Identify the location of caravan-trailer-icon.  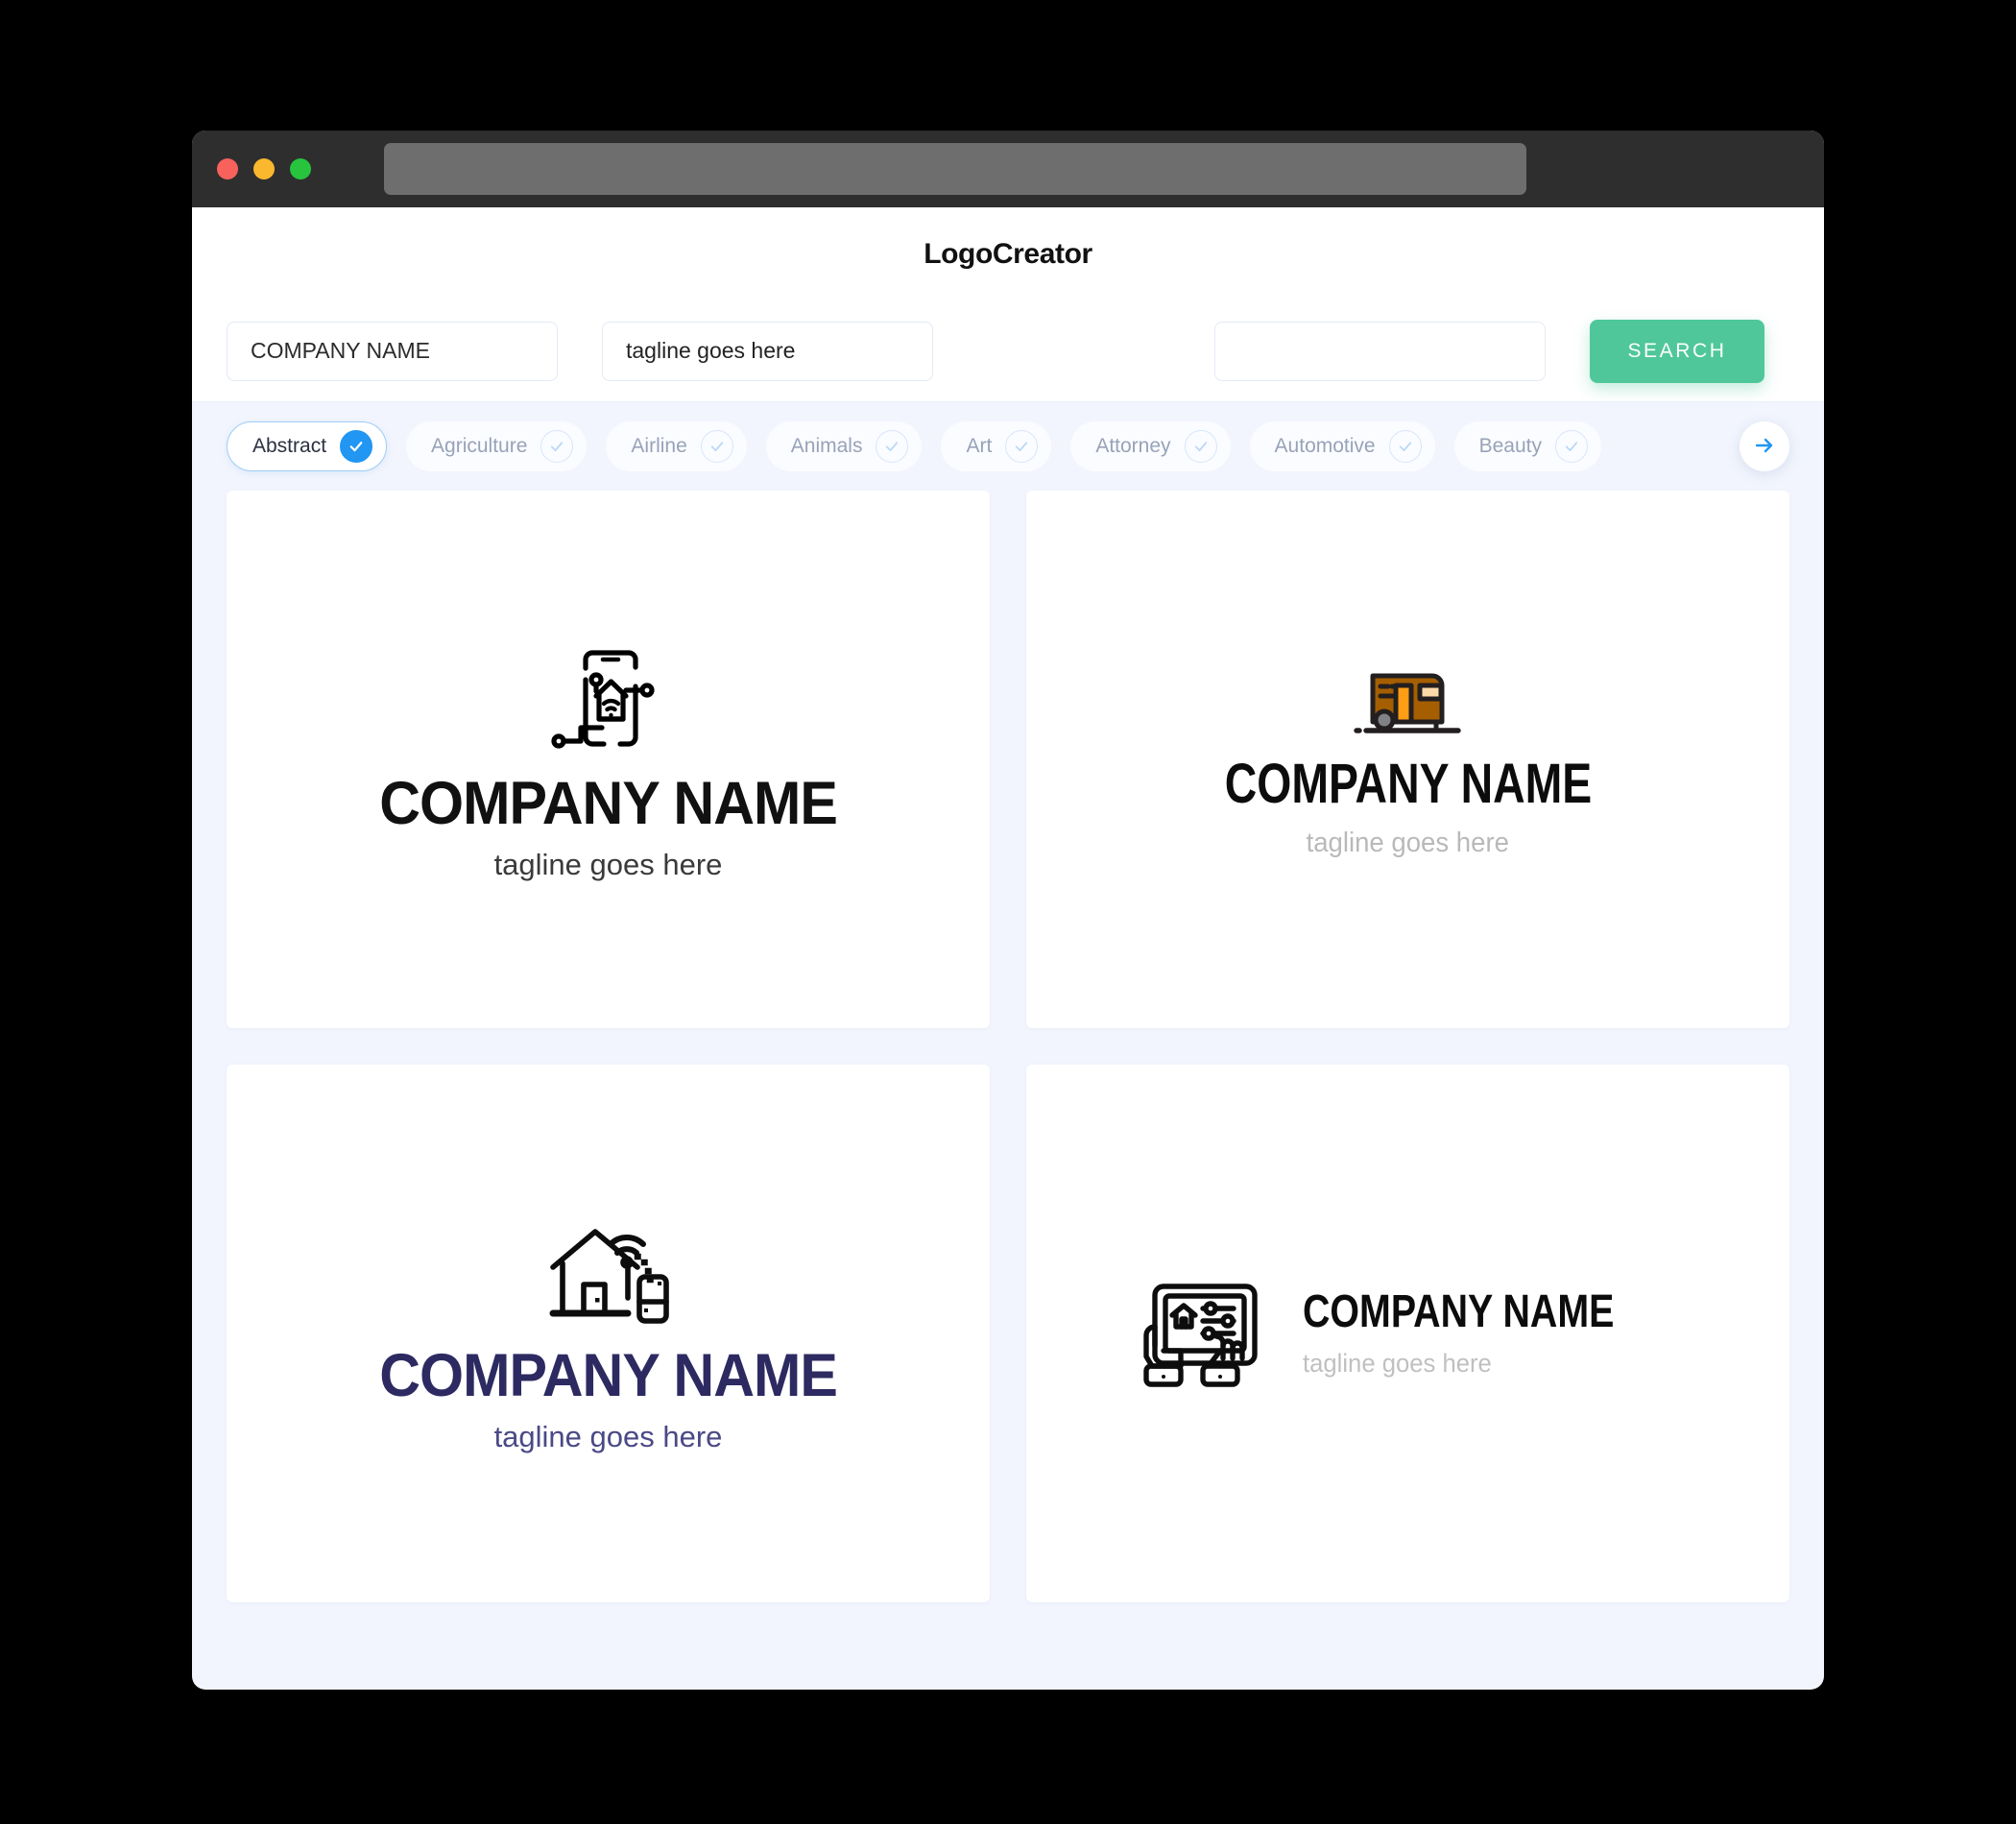
(1408, 699).